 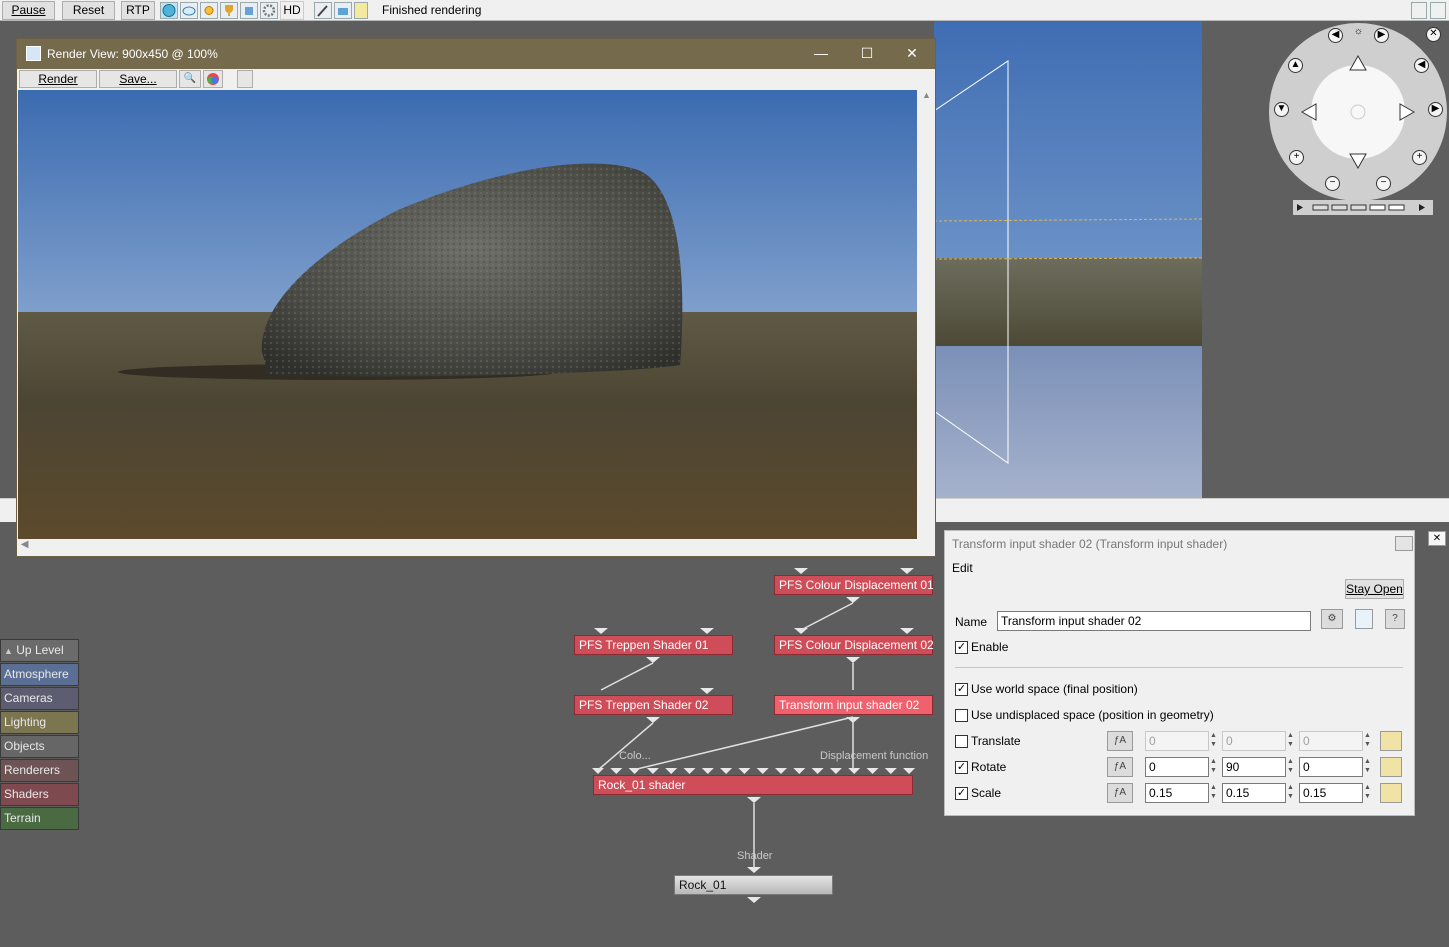 I want to click on stay-open-label: Stay Open, so click(x=1374, y=589).